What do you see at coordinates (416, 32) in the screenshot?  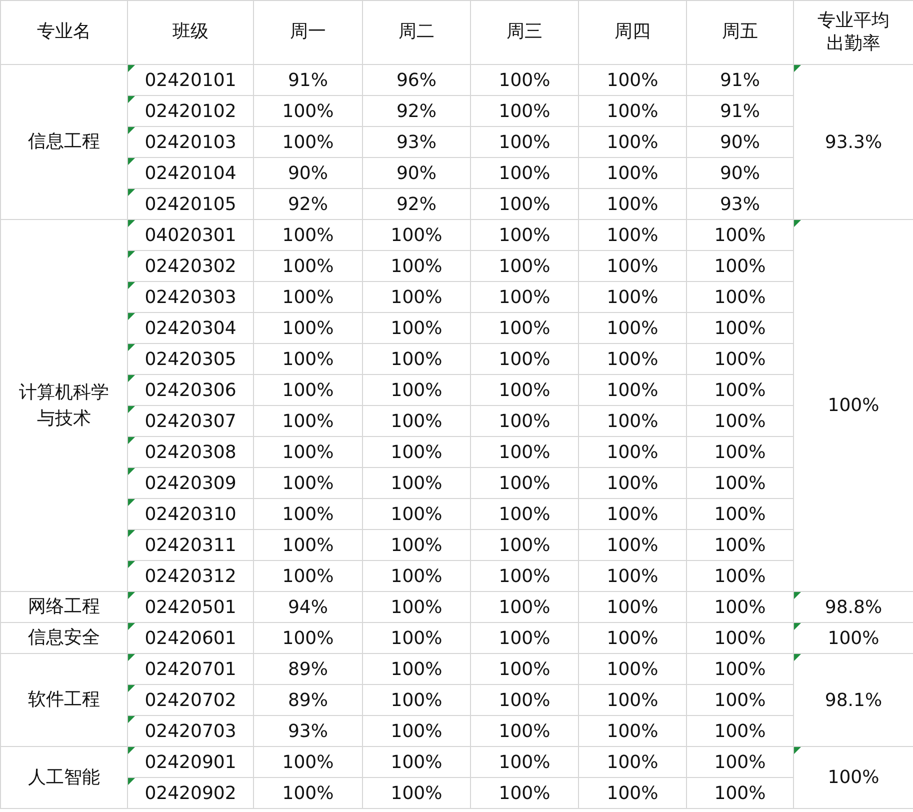 I see `header-cell: 周二` at bounding box center [416, 32].